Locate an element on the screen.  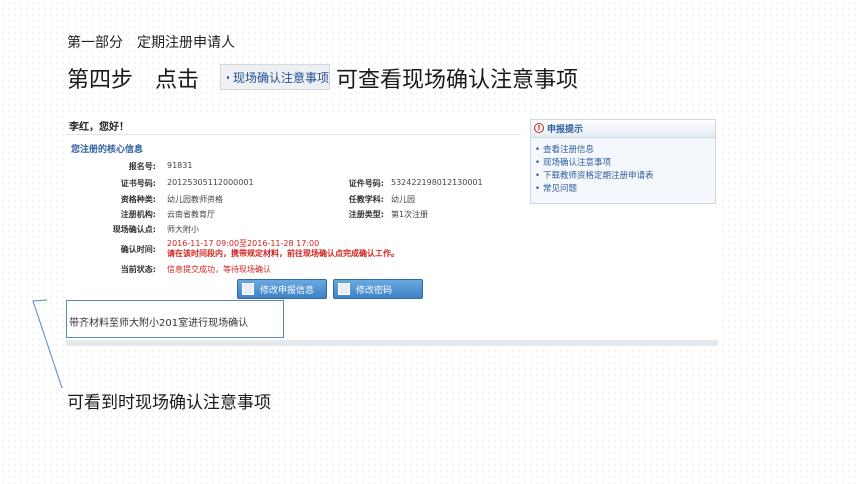
callout-text: 可看到时现场确认注意事项 is located at coordinates (169, 403).